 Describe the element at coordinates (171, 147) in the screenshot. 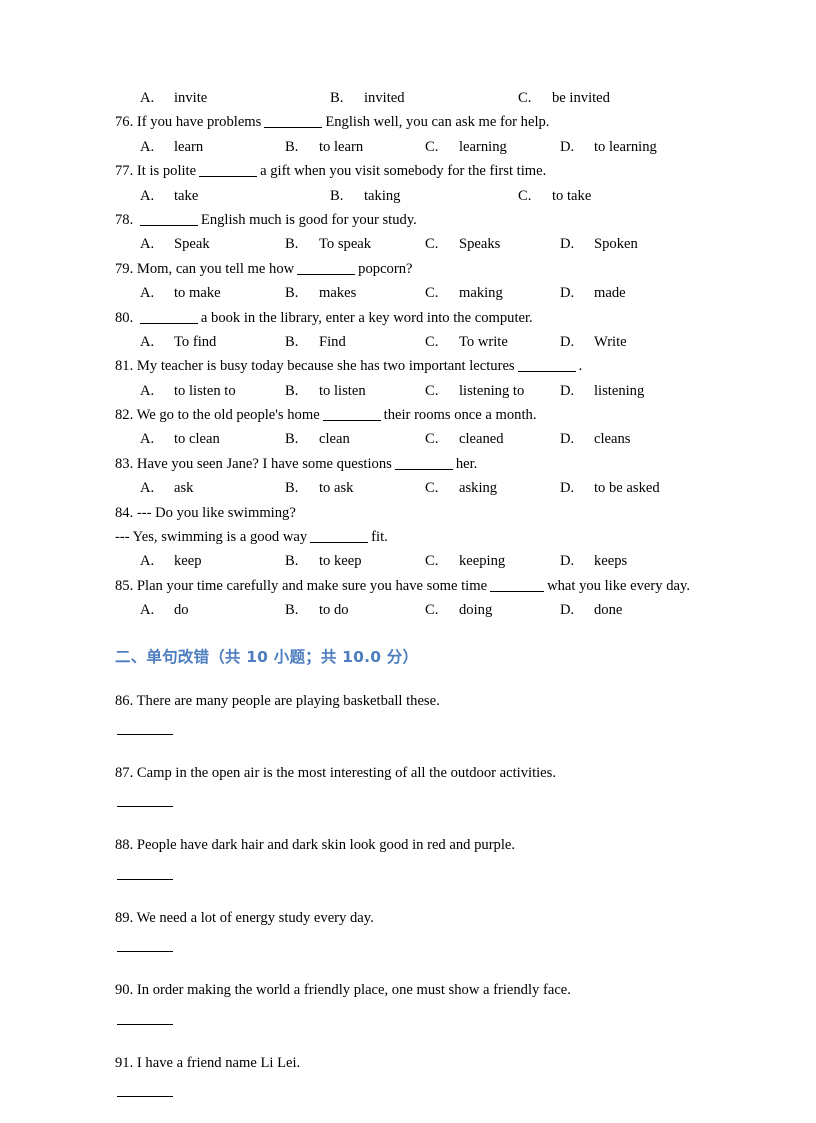

I see `option-a: A. learn` at that location.